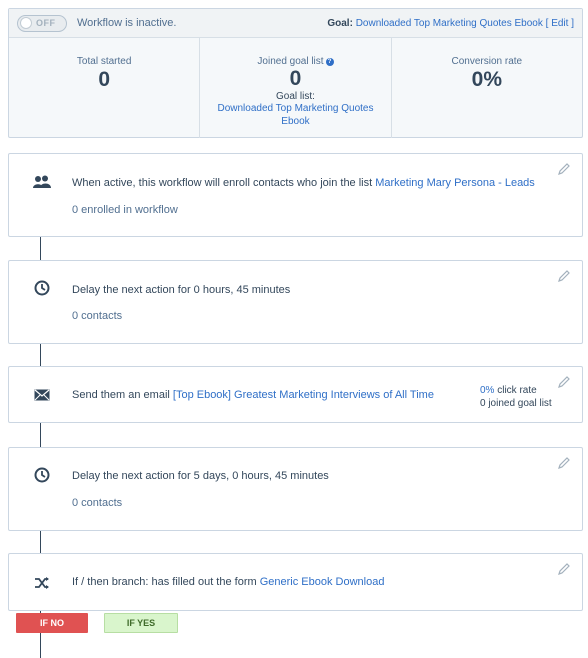 Image resolution: width=588 pixels, height=658 pixels. What do you see at coordinates (516, 403) in the screenshot?
I see `joined-goal-count: 0 joined goal list` at bounding box center [516, 403].